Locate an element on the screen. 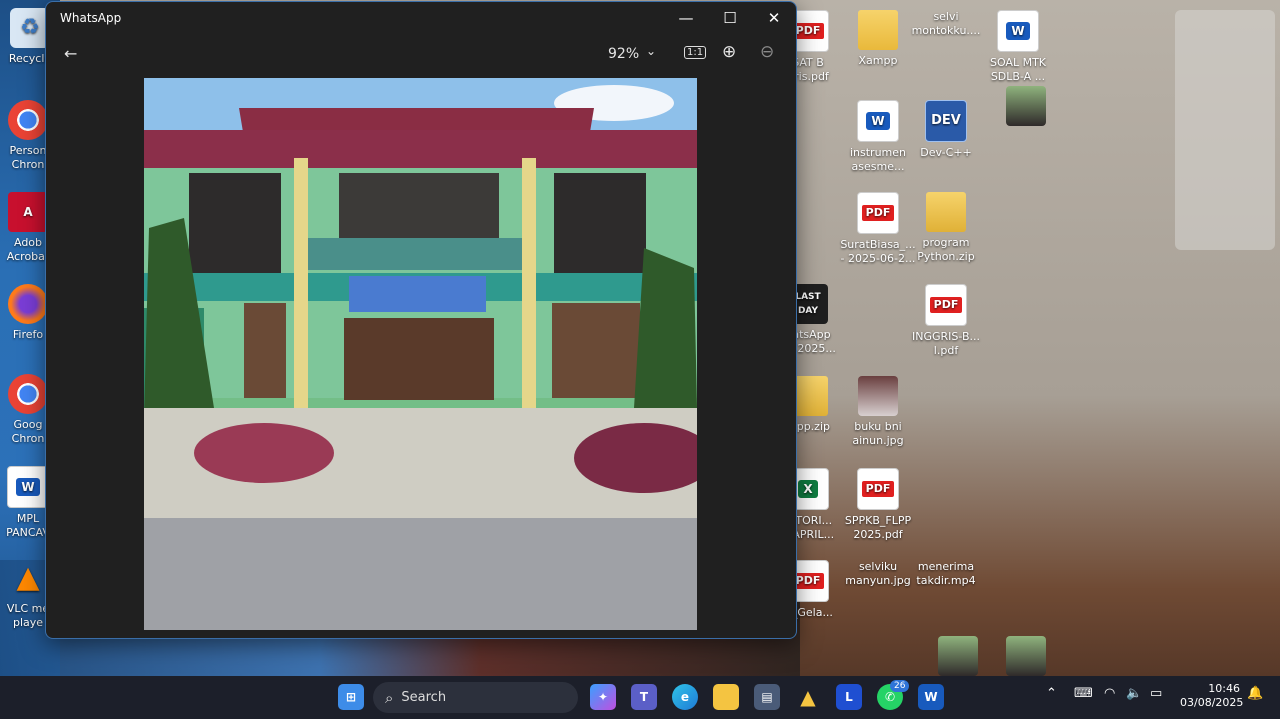 This screenshot has height=719, width=1280. desktop-icon-photo2: buku bni ainun.jpg is located at coordinates (878, 412).